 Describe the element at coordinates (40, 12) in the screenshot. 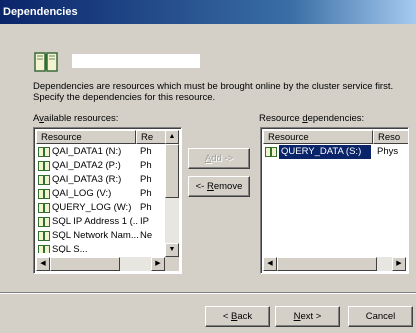

I see `window-title: Dependencies` at that location.